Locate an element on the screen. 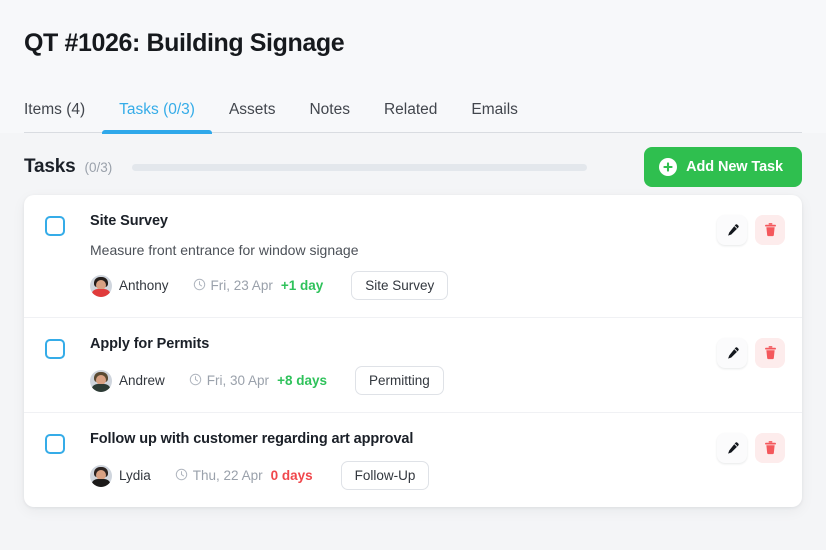 Image resolution: width=826 pixels, height=550 pixels. task-due: Fri, 30 Apr +8 days is located at coordinates (258, 381).